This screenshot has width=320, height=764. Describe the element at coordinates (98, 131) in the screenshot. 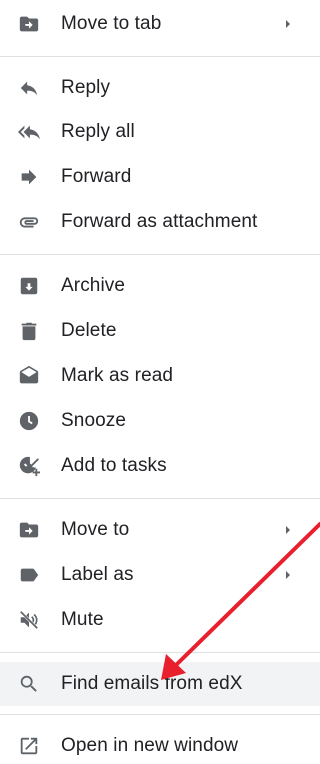

I see `menu-item-label: Reply all` at that location.